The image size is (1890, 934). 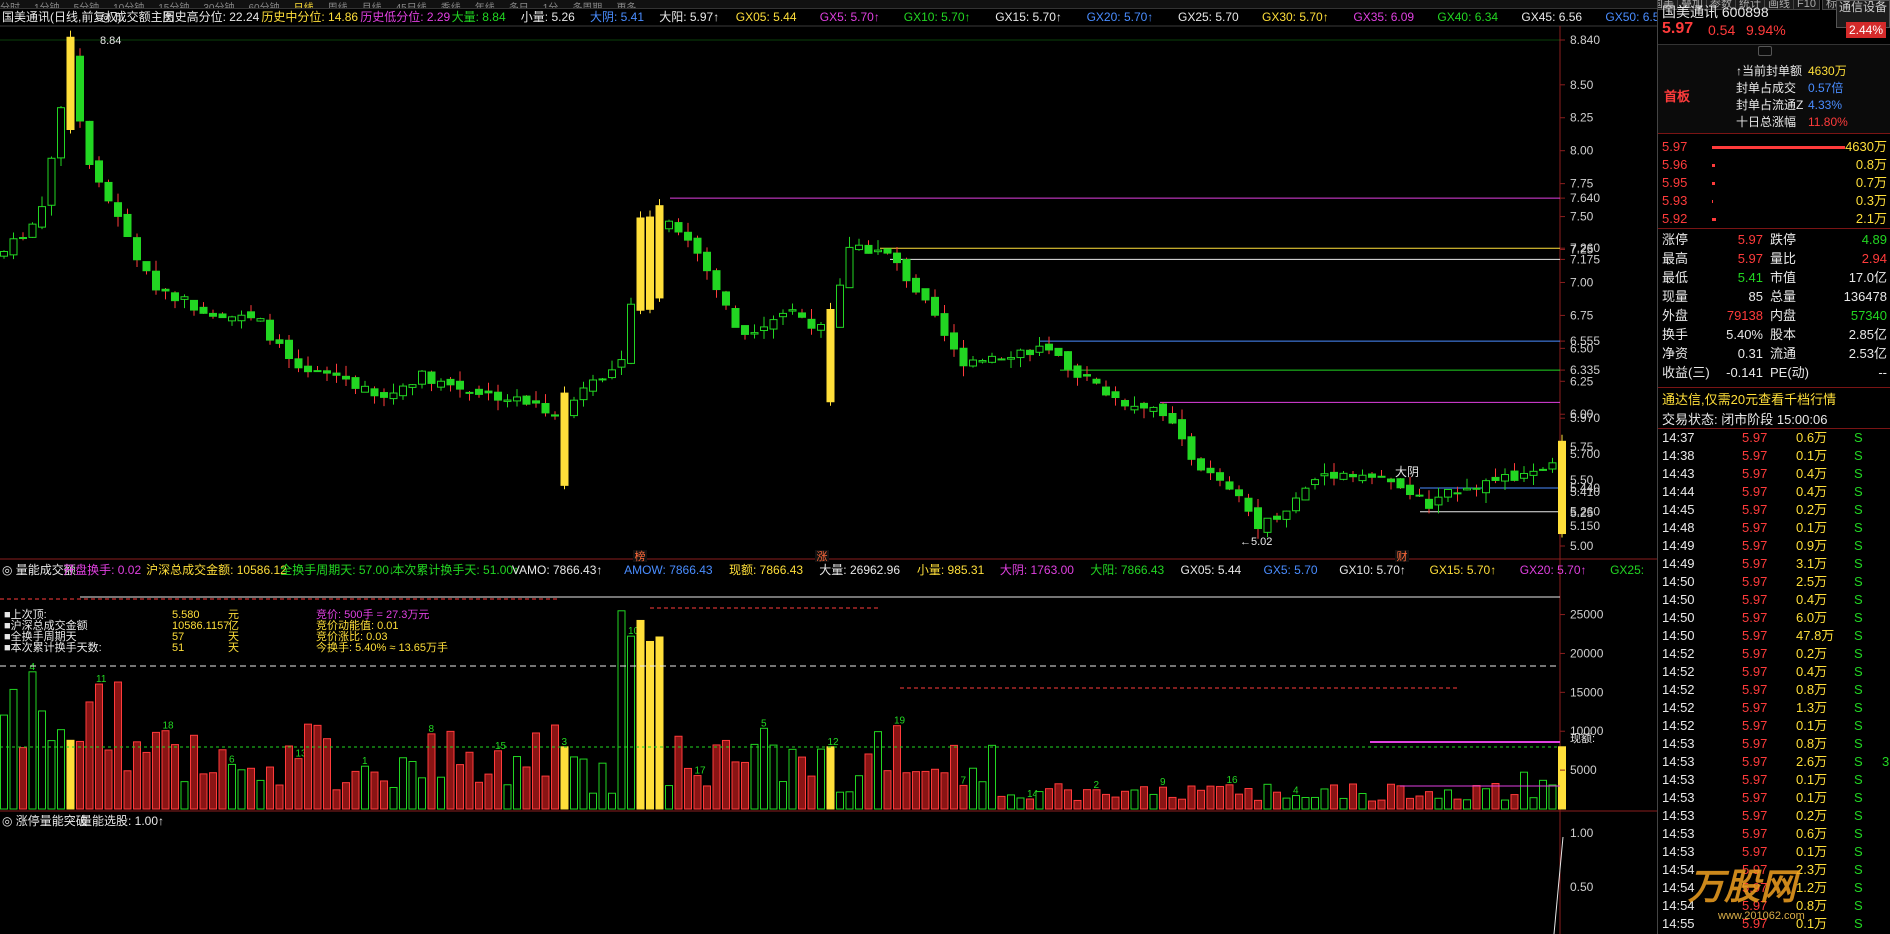 What do you see at coordinates (1774, 315) in the screenshot?
I see `quote-row: 外盘 79138 内盘 57340` at bounding box center [1774, 315].